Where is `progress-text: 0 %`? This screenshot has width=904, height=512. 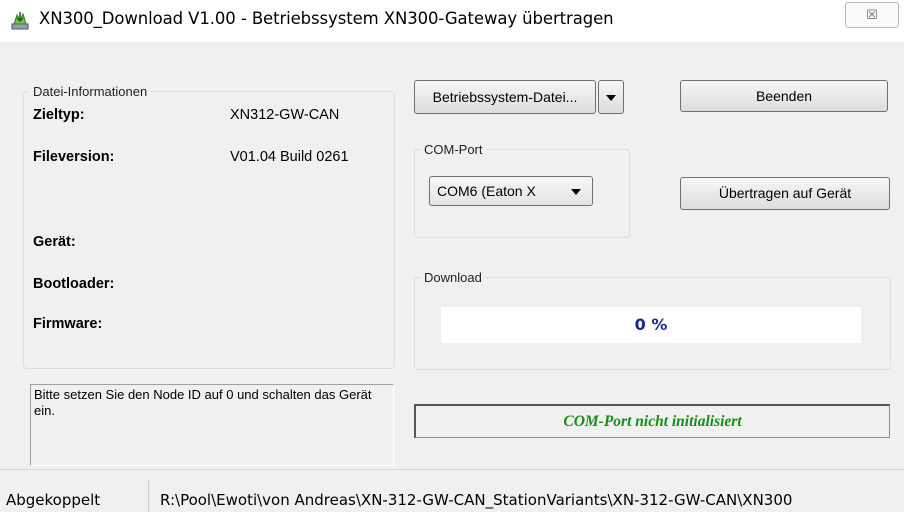 progress-text: 0 % is located at coordinates (651, 324).